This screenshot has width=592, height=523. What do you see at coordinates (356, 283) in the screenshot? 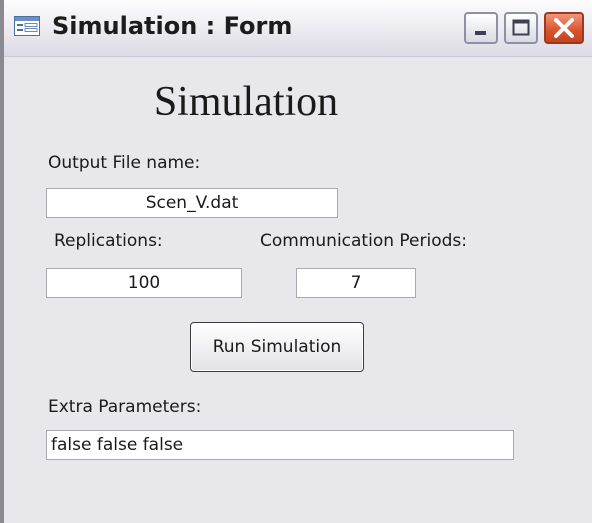
I see `communication-periods-field: 7` at bounding box center [356, 283].